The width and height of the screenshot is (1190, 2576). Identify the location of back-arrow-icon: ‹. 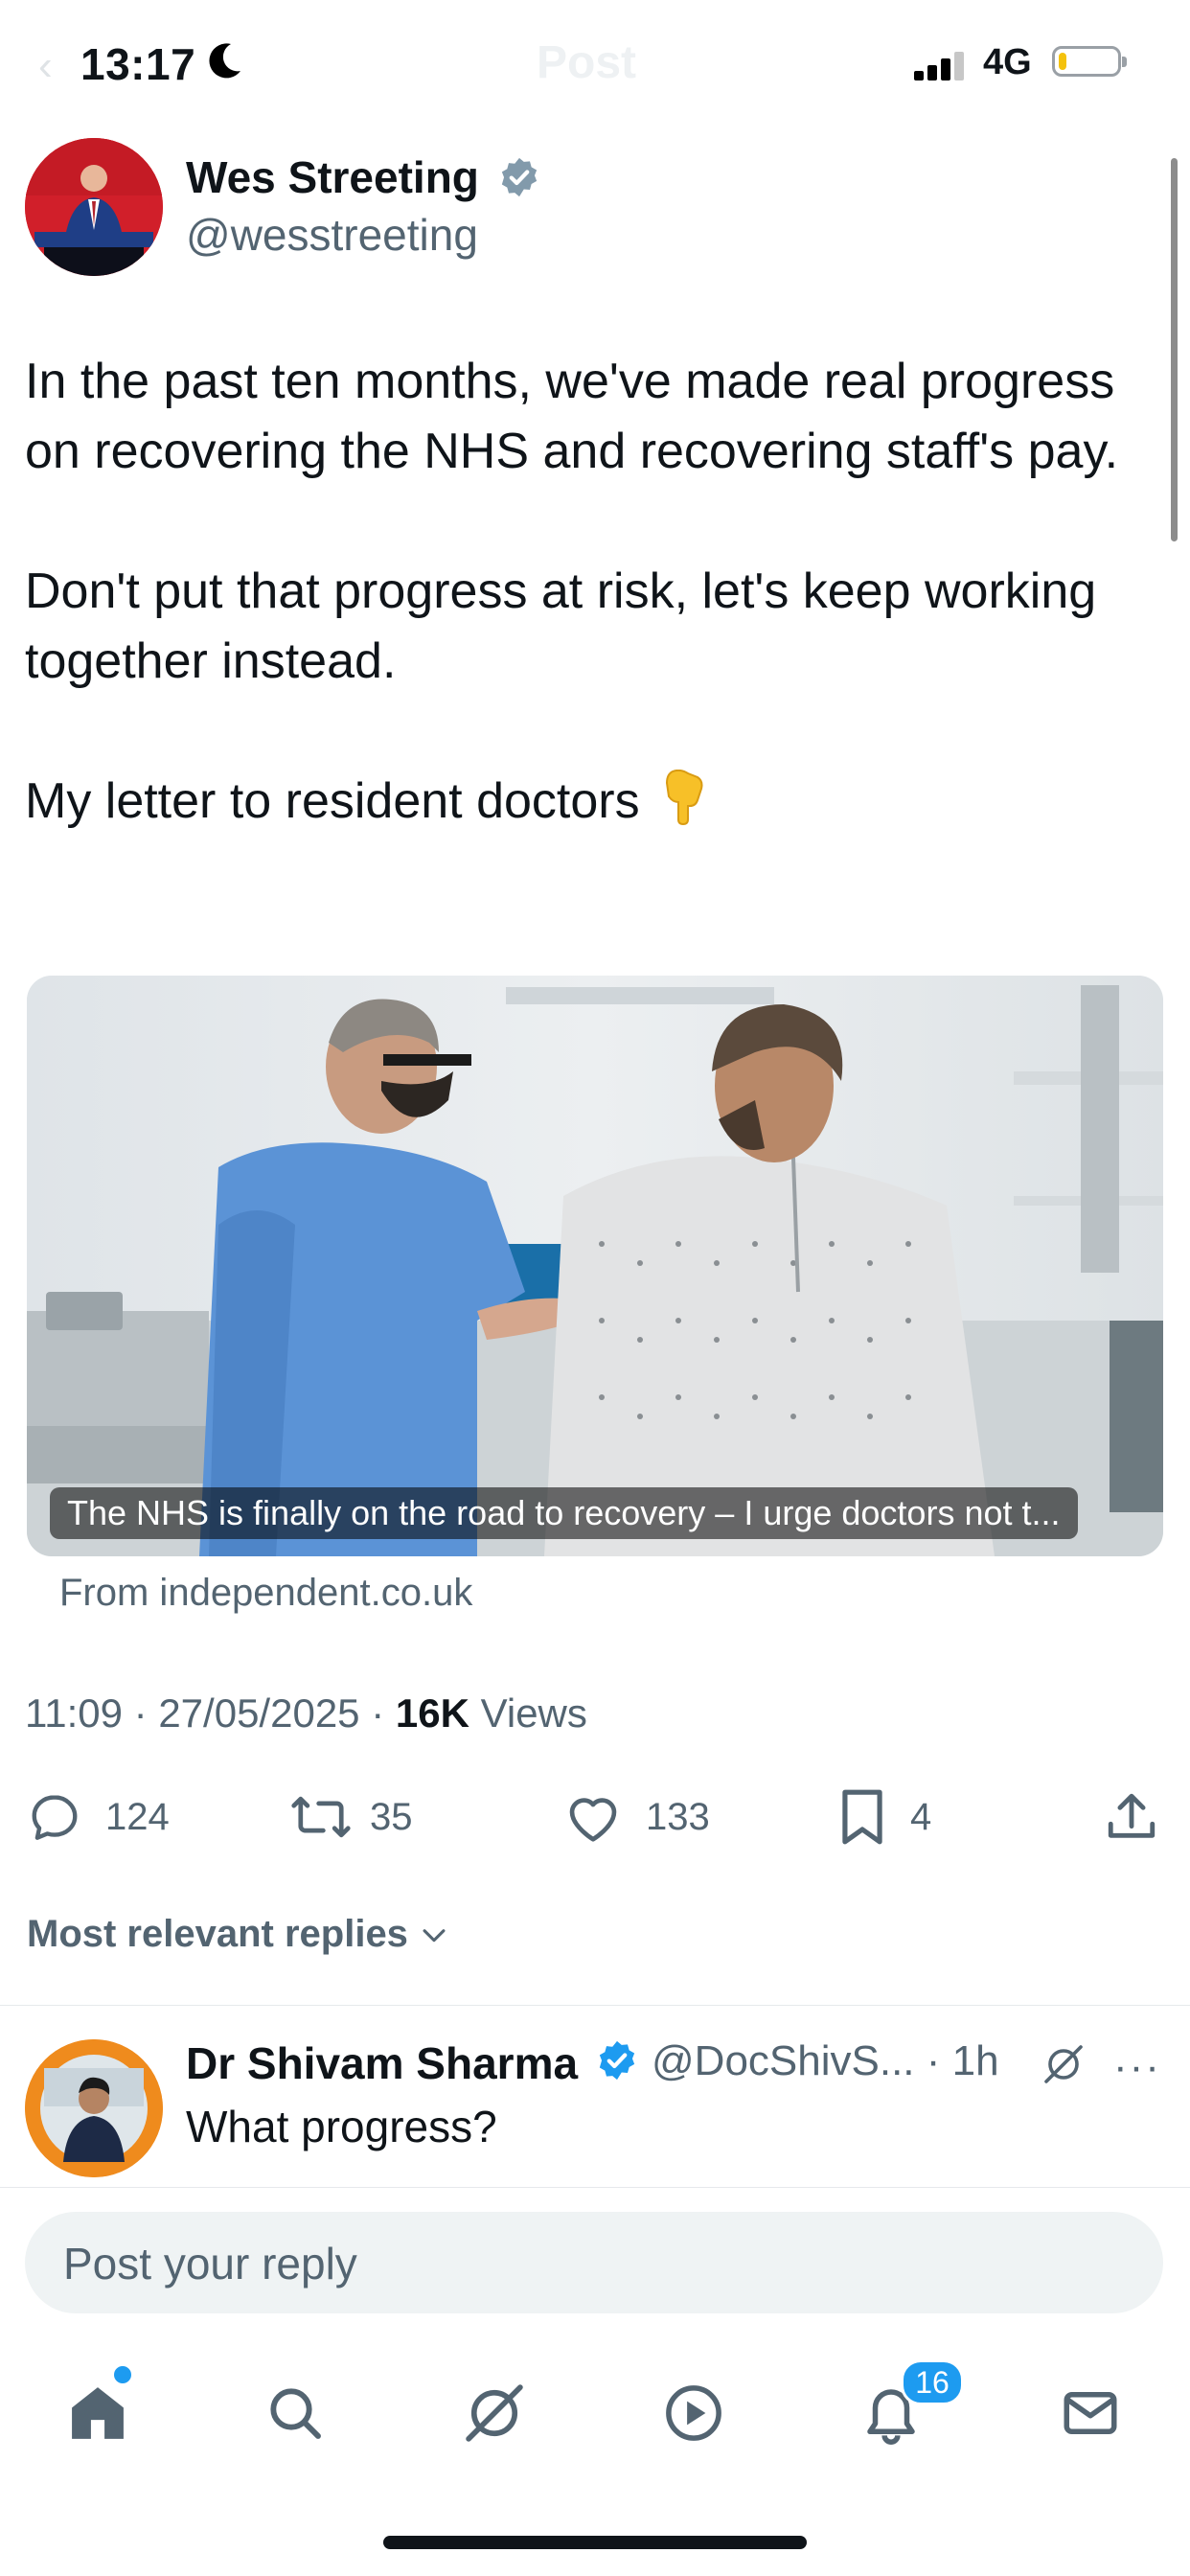
(46, 66).